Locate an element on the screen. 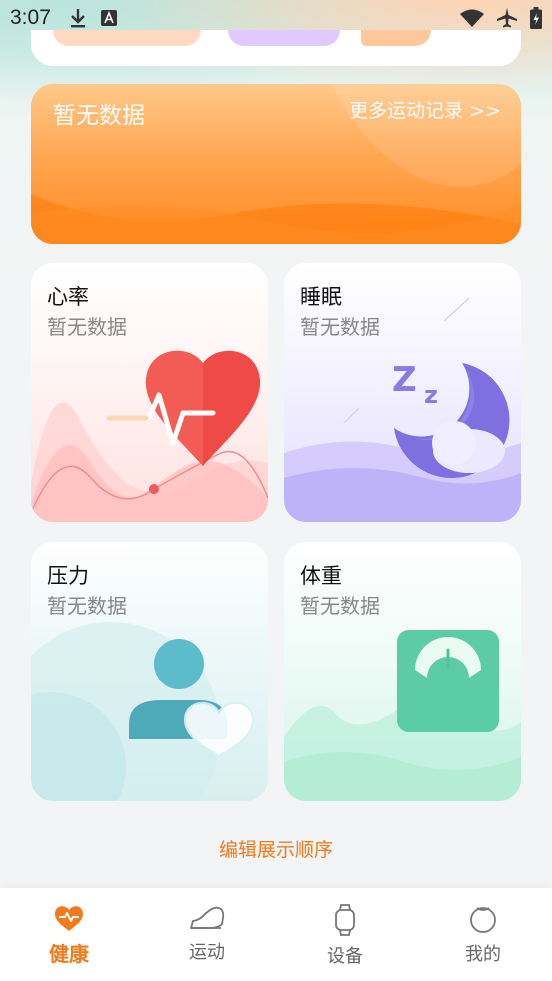  heart-rate-title: 心率 is located at coordinates (68, 297).